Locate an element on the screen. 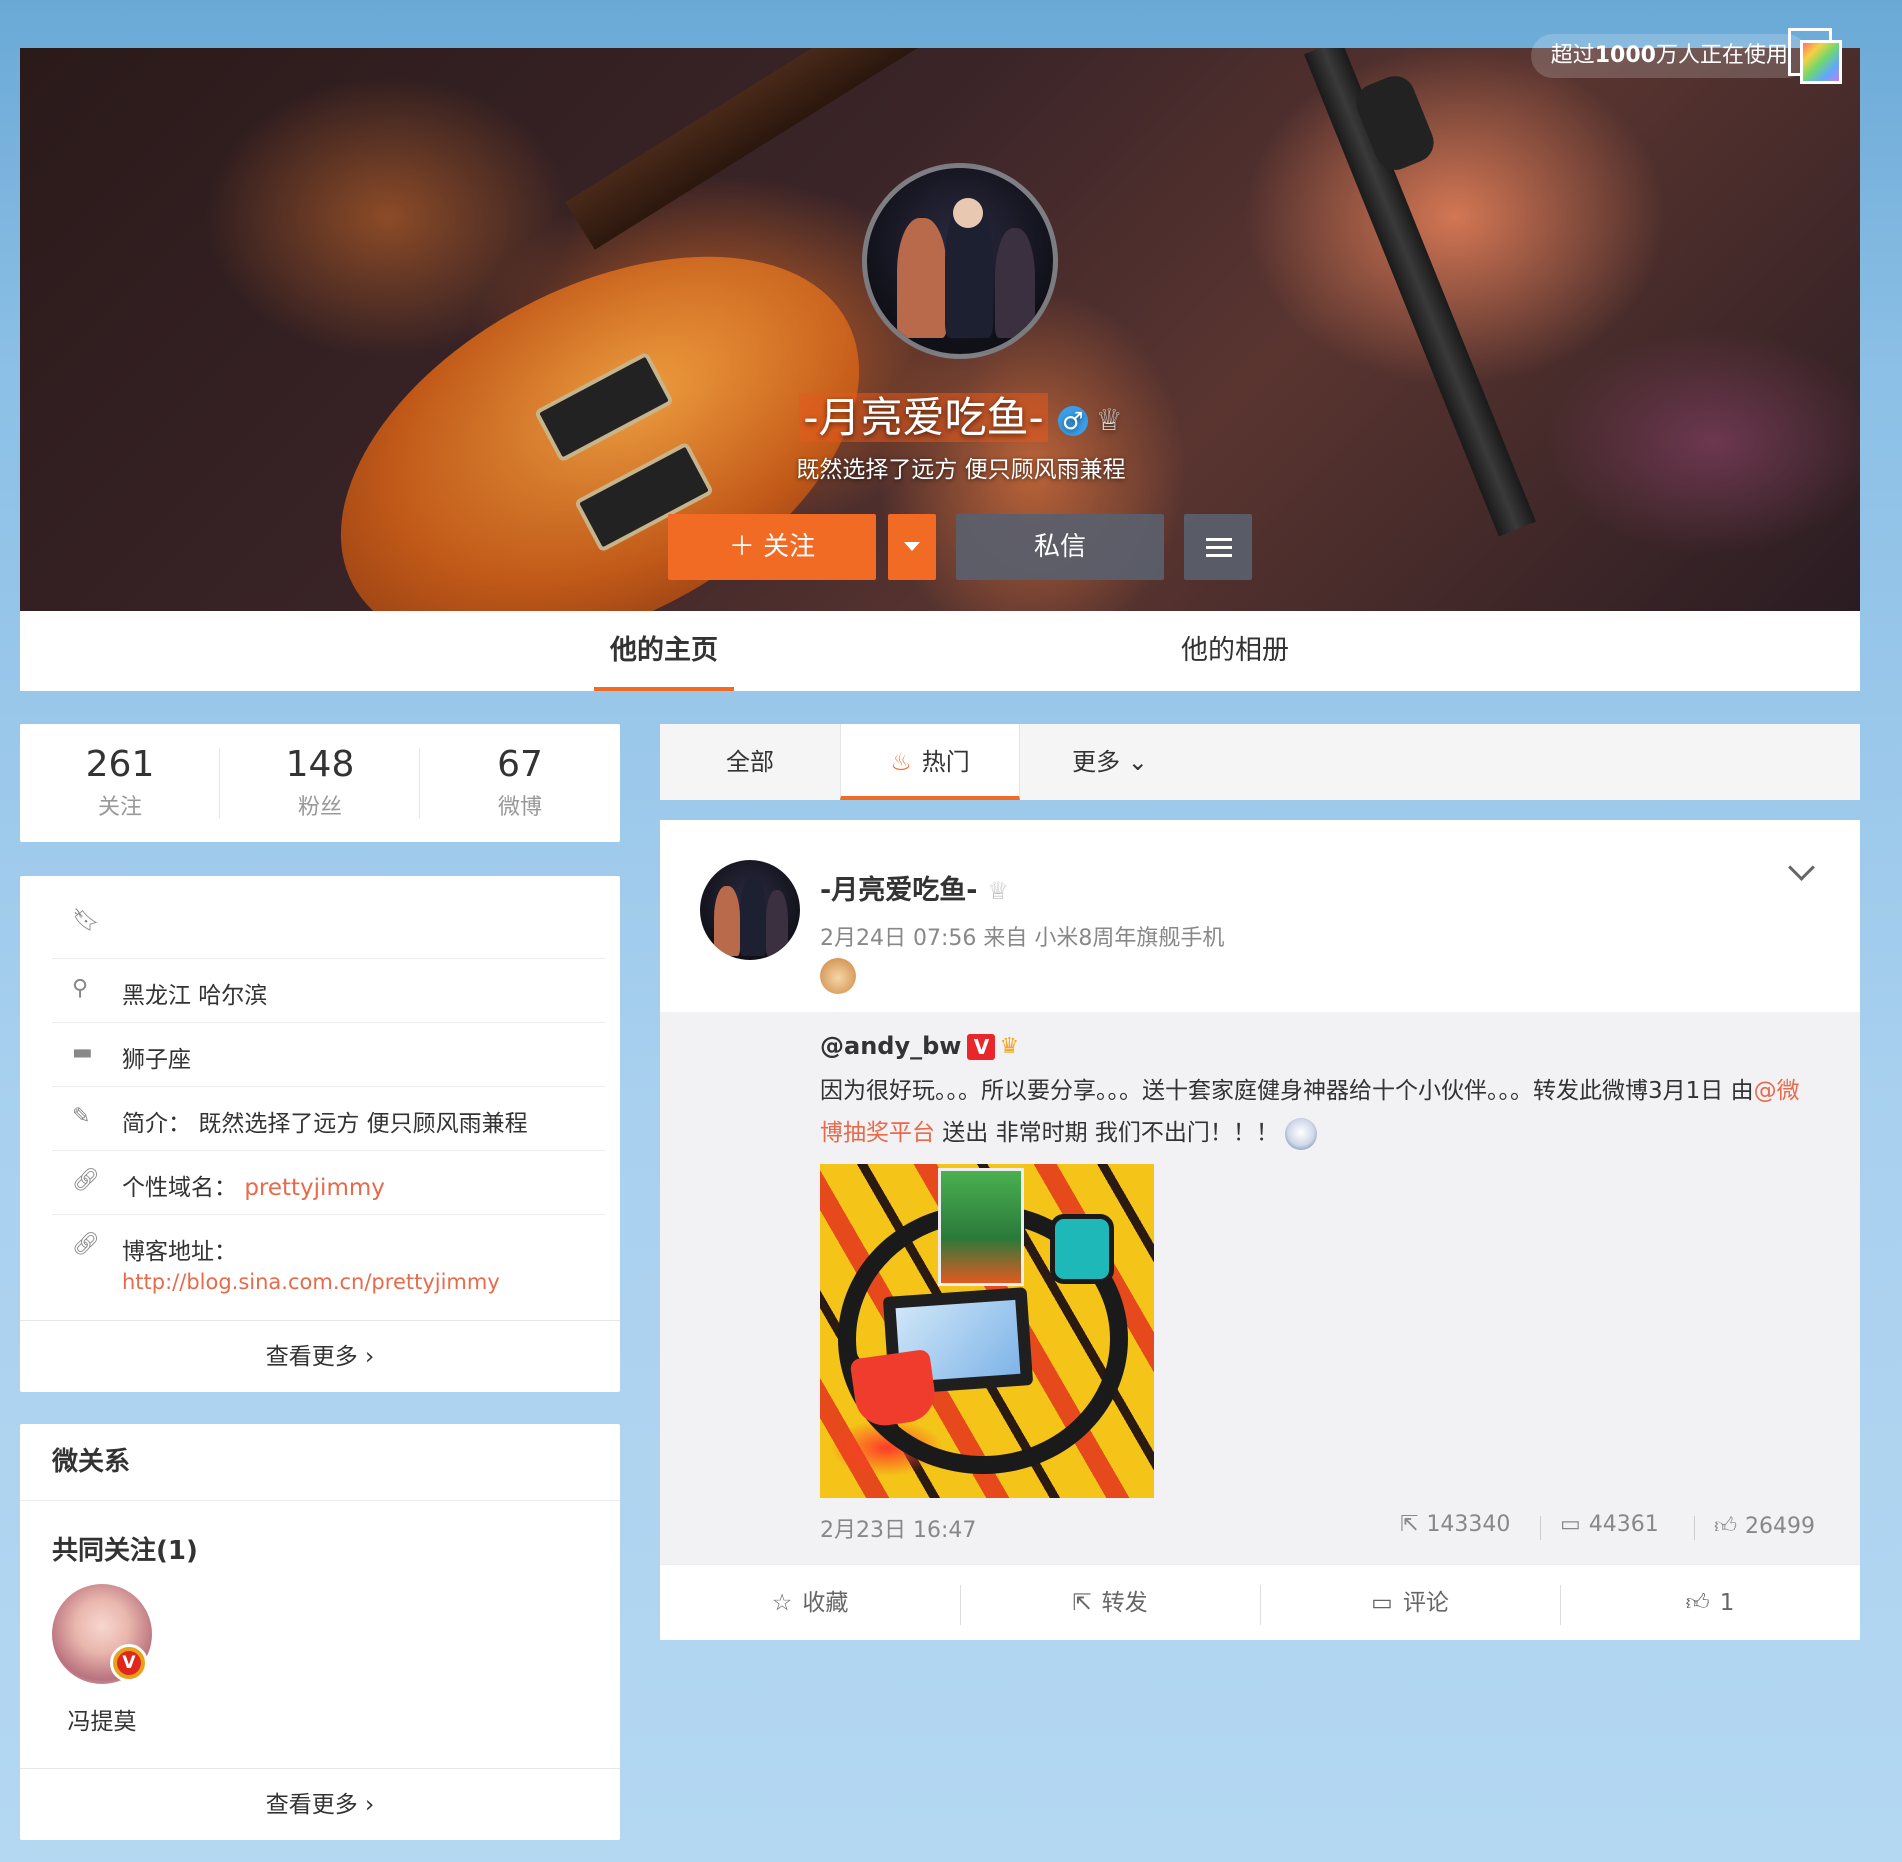  stat-followers: 148 粉丝 is located at coordinates (320, 782).